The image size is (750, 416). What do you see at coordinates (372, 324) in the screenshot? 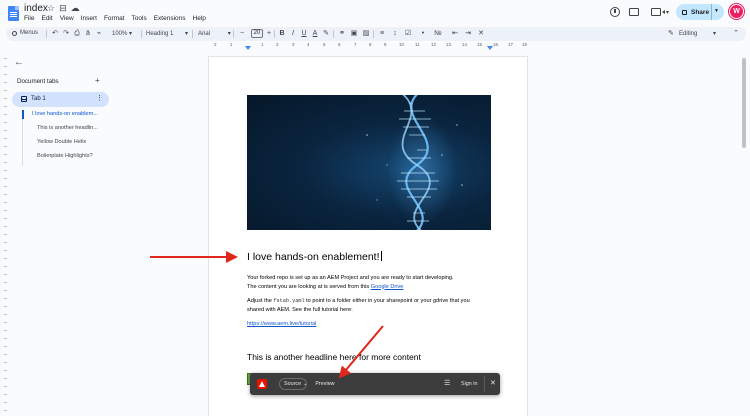
I see `paragraph-tutorial: https://www.aem.live/tutorial` at bounding box center [372, 324].